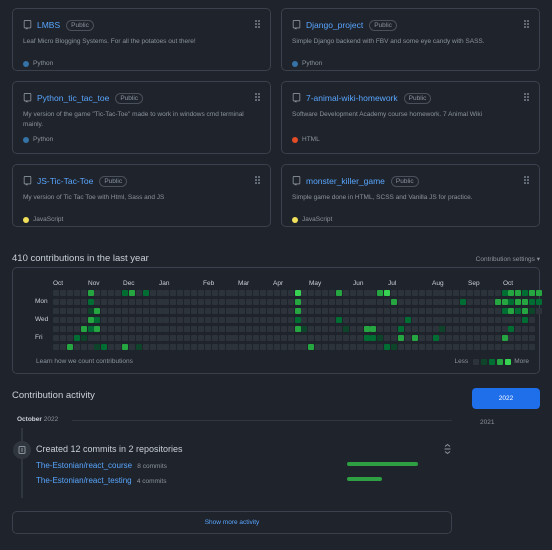 The height and width of the screenshot is (550, 552). I want to click on repo-name-link: 7-animal-wiki-homework, so click(352, 98).